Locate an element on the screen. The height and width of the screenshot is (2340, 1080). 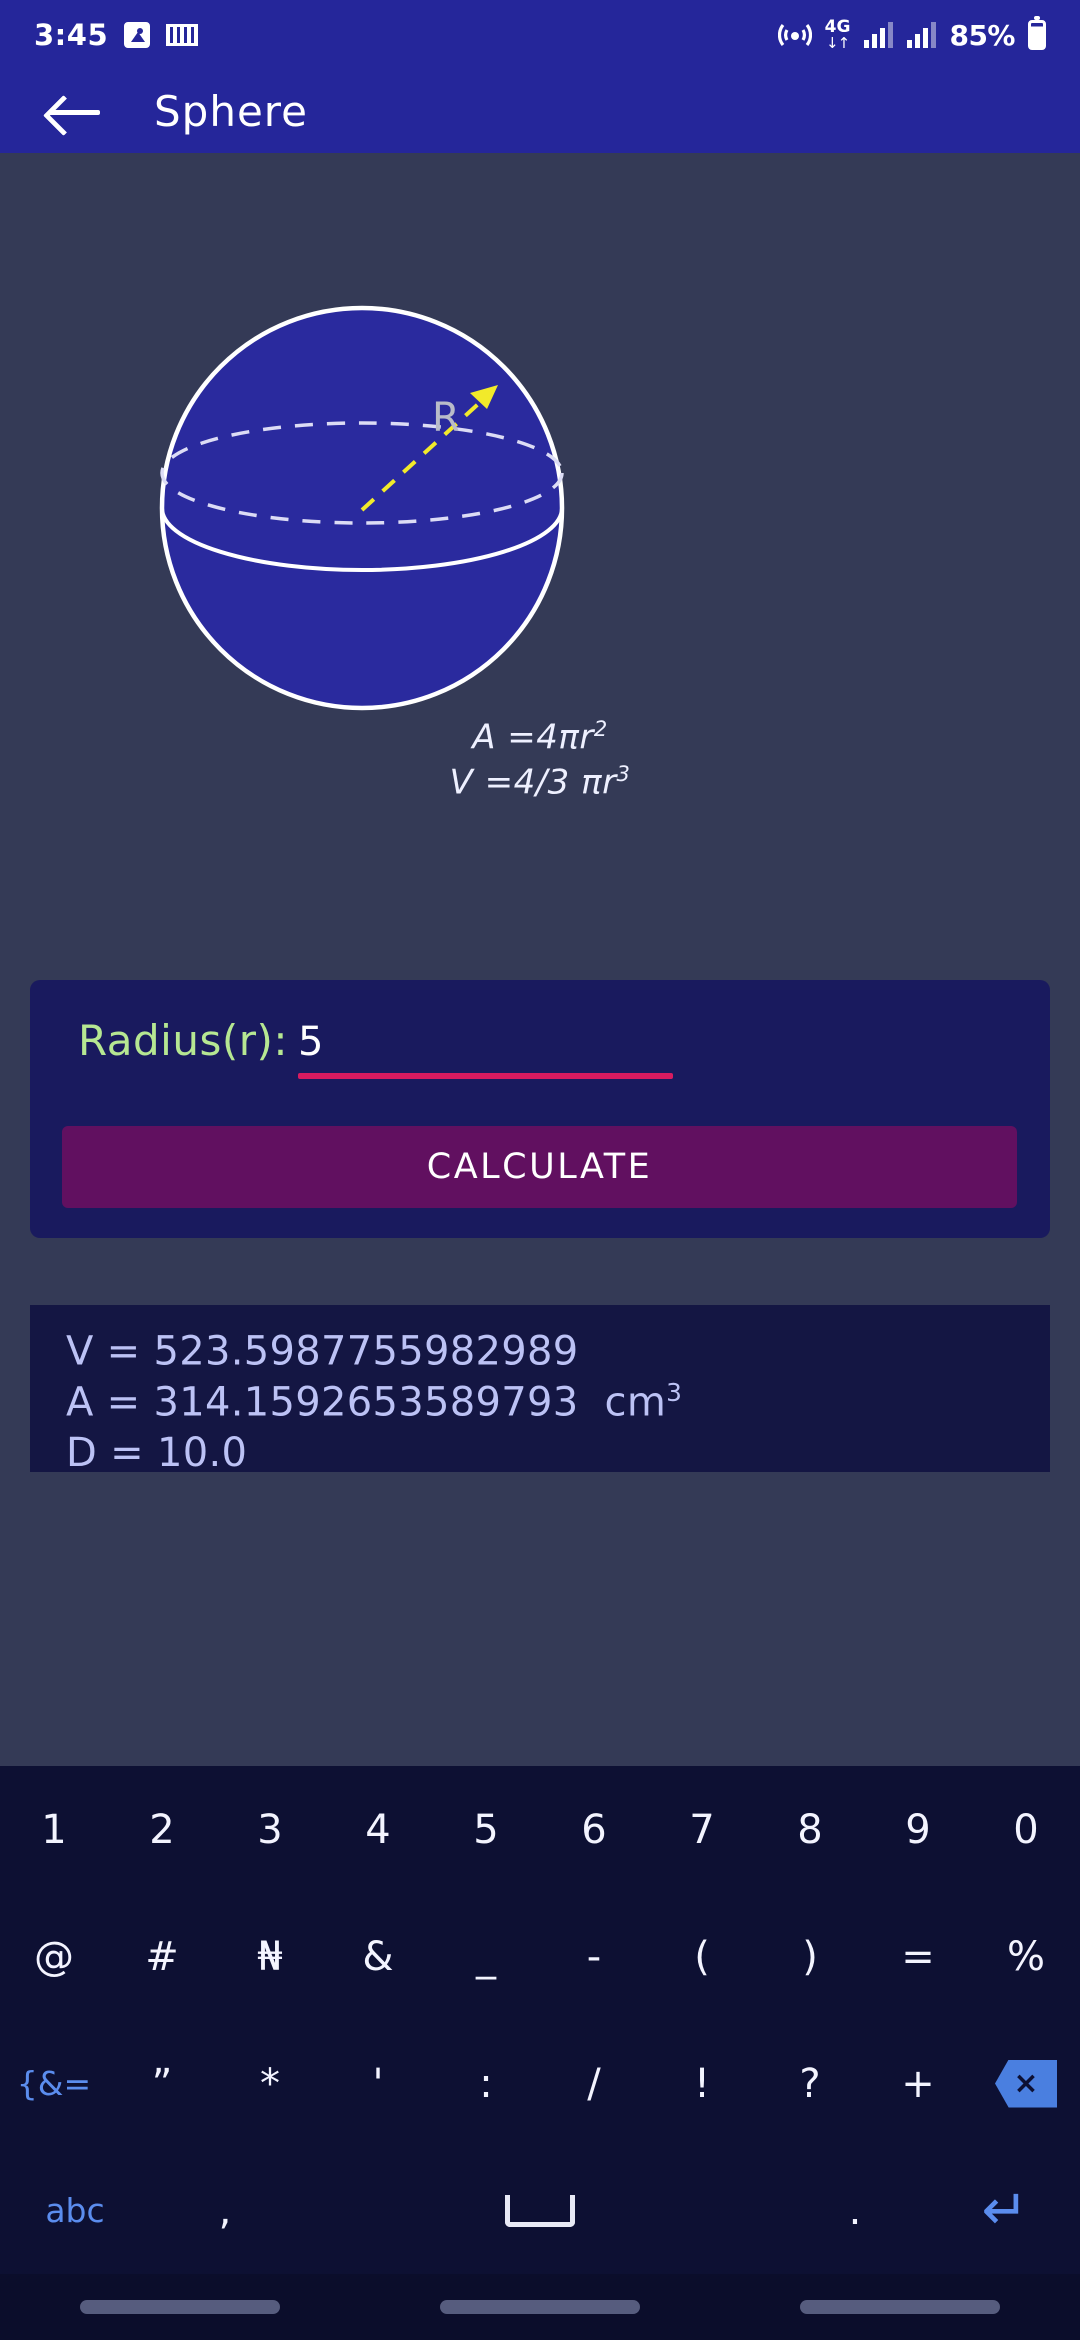
result-line-diameter: D = 10.0 is located at coordinates (540, 1453).